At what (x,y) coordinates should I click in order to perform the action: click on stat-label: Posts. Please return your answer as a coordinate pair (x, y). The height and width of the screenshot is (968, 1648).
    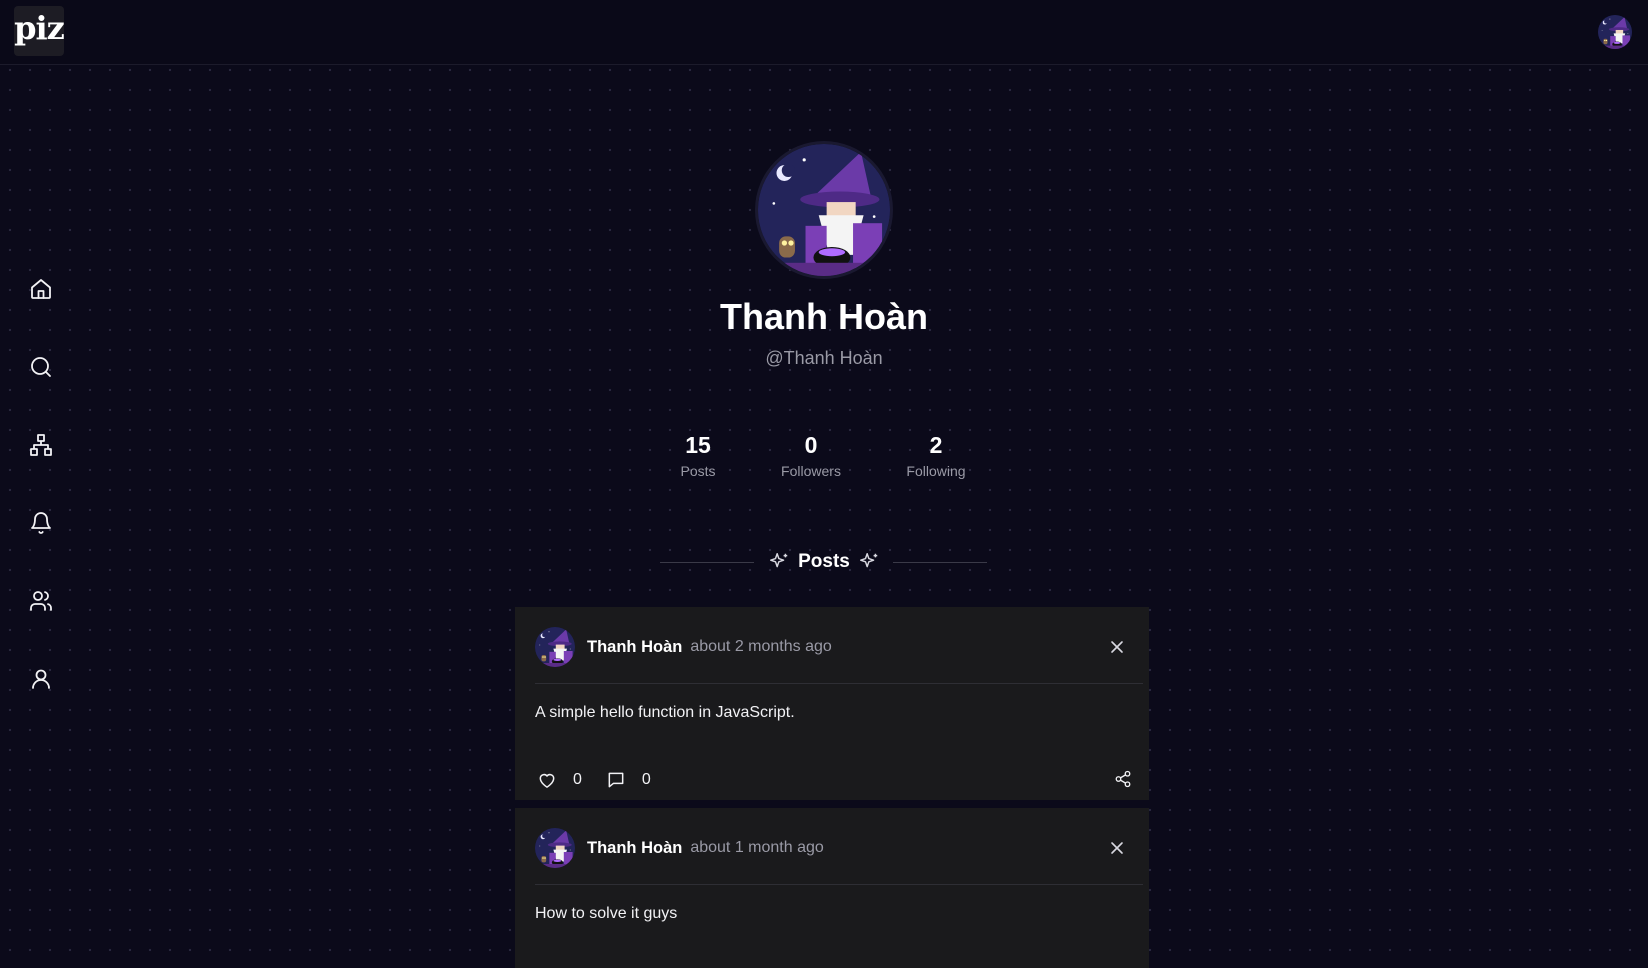
    Looking at the image, I should click on (698, 471).